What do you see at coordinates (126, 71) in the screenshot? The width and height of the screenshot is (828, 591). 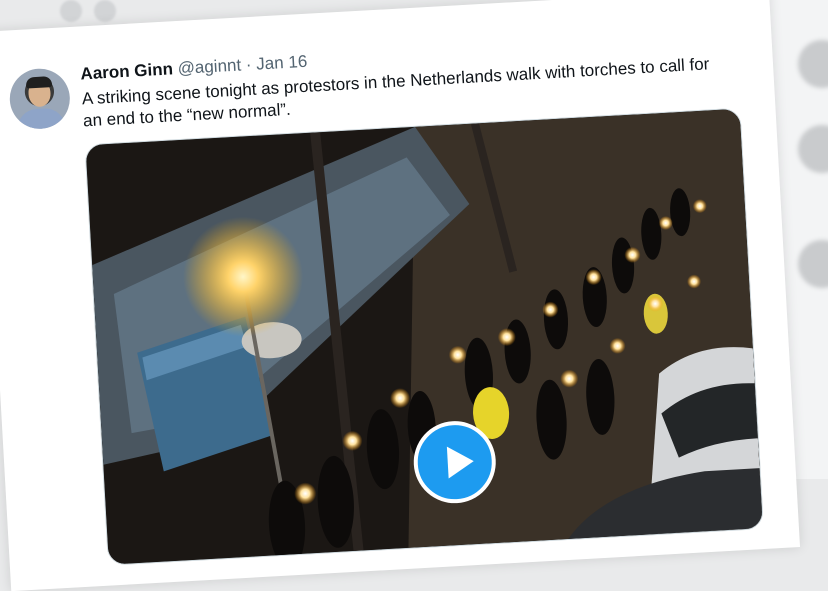 I see `author-name: Aaron Ginn` at bounding box center [126, 71].